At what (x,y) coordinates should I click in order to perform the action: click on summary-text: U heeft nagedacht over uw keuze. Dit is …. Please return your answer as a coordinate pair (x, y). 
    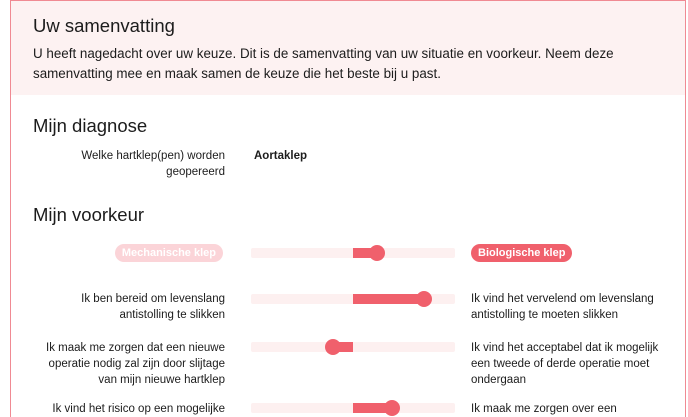
    Looking at the image, I should click on (323, 63).